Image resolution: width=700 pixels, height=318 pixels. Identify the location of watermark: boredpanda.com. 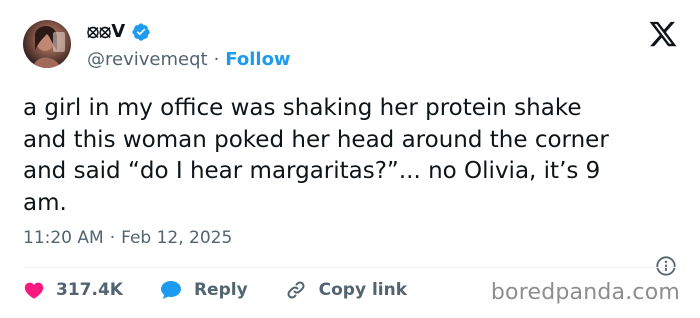
(585, 292).